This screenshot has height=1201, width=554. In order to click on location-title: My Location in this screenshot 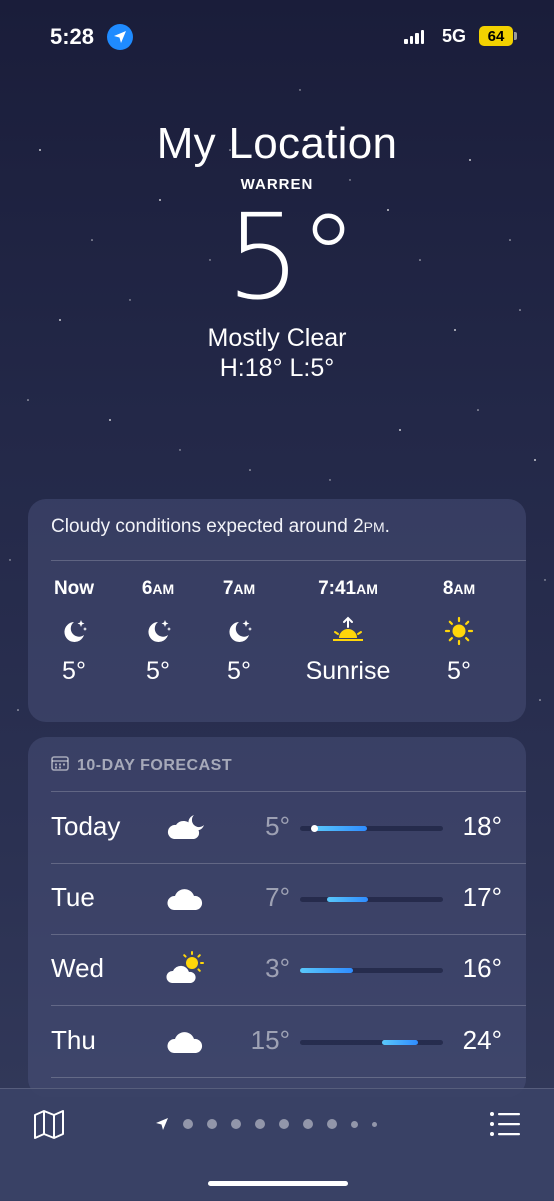, I will do `click(277, 143)`.